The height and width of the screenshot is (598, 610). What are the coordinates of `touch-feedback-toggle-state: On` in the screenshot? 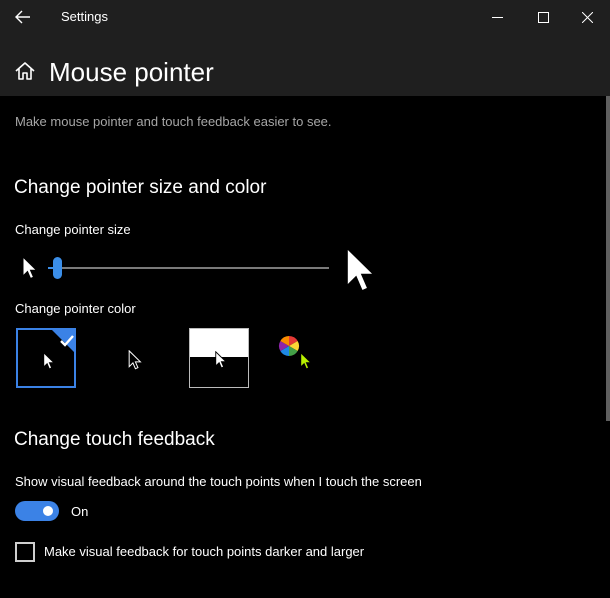 It's located at (80, 511).